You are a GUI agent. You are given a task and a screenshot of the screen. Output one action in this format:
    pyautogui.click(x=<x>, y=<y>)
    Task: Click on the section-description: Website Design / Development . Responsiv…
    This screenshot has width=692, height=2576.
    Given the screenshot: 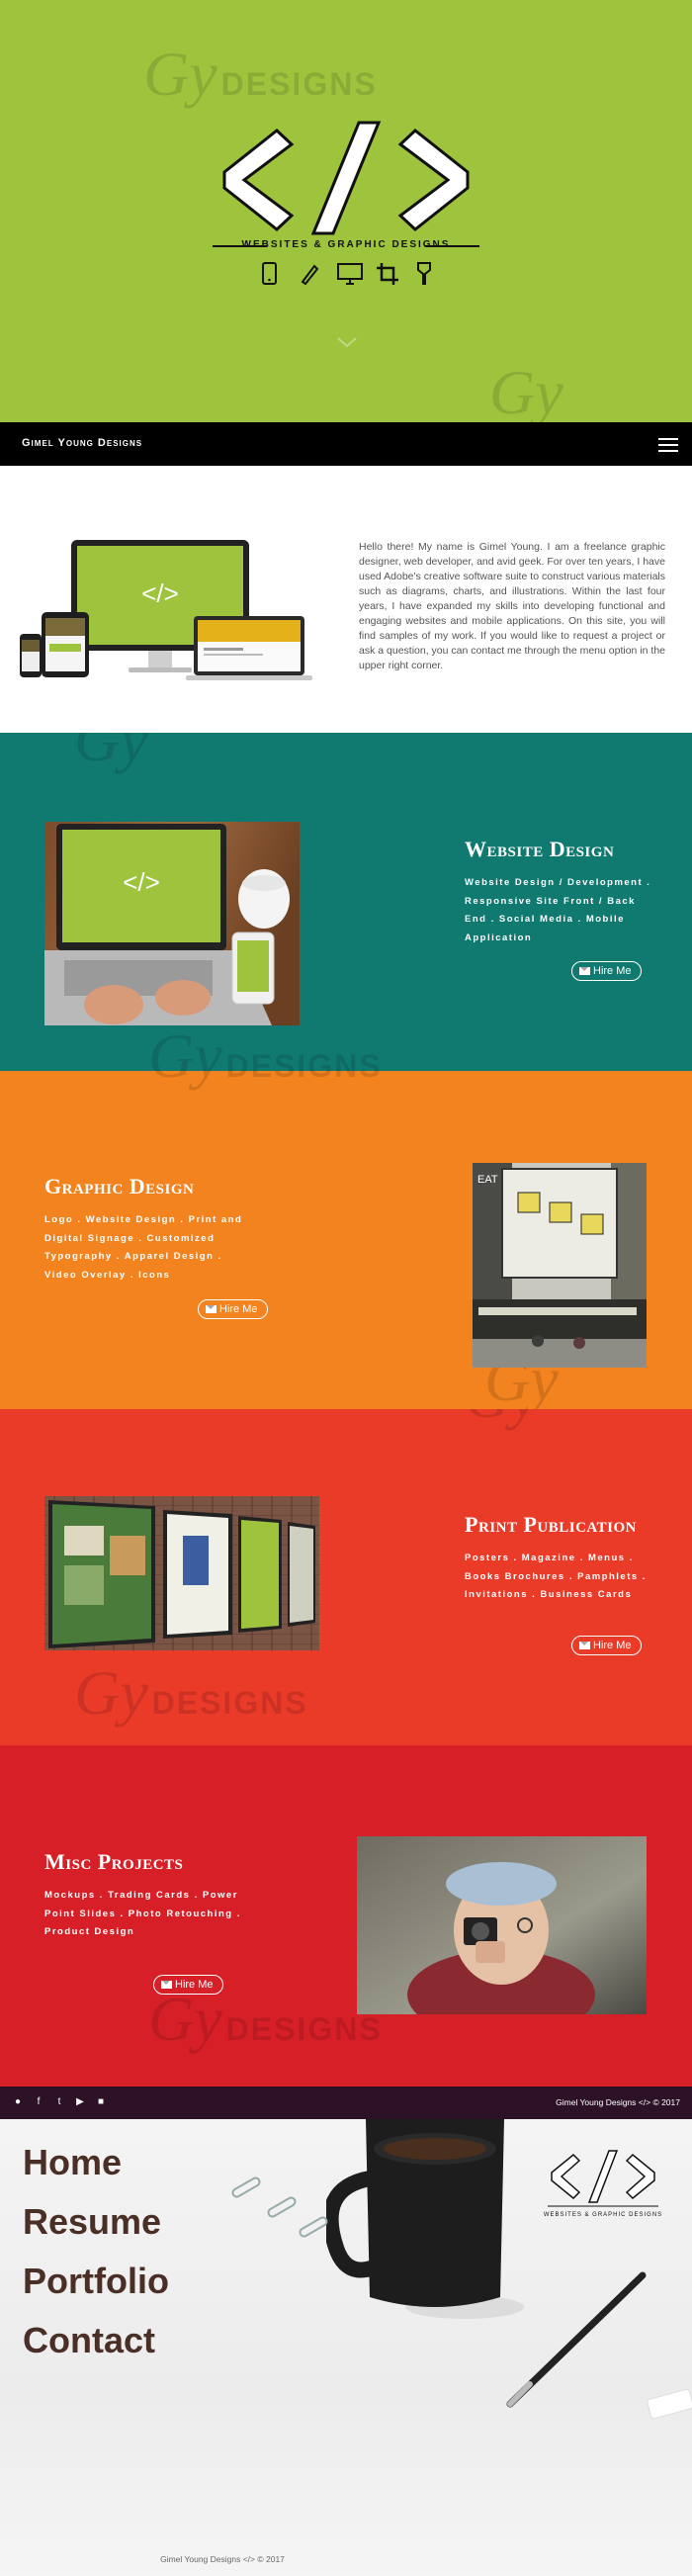 What is the action you would take?
    pyautogui.click(x=558, y=910)
    